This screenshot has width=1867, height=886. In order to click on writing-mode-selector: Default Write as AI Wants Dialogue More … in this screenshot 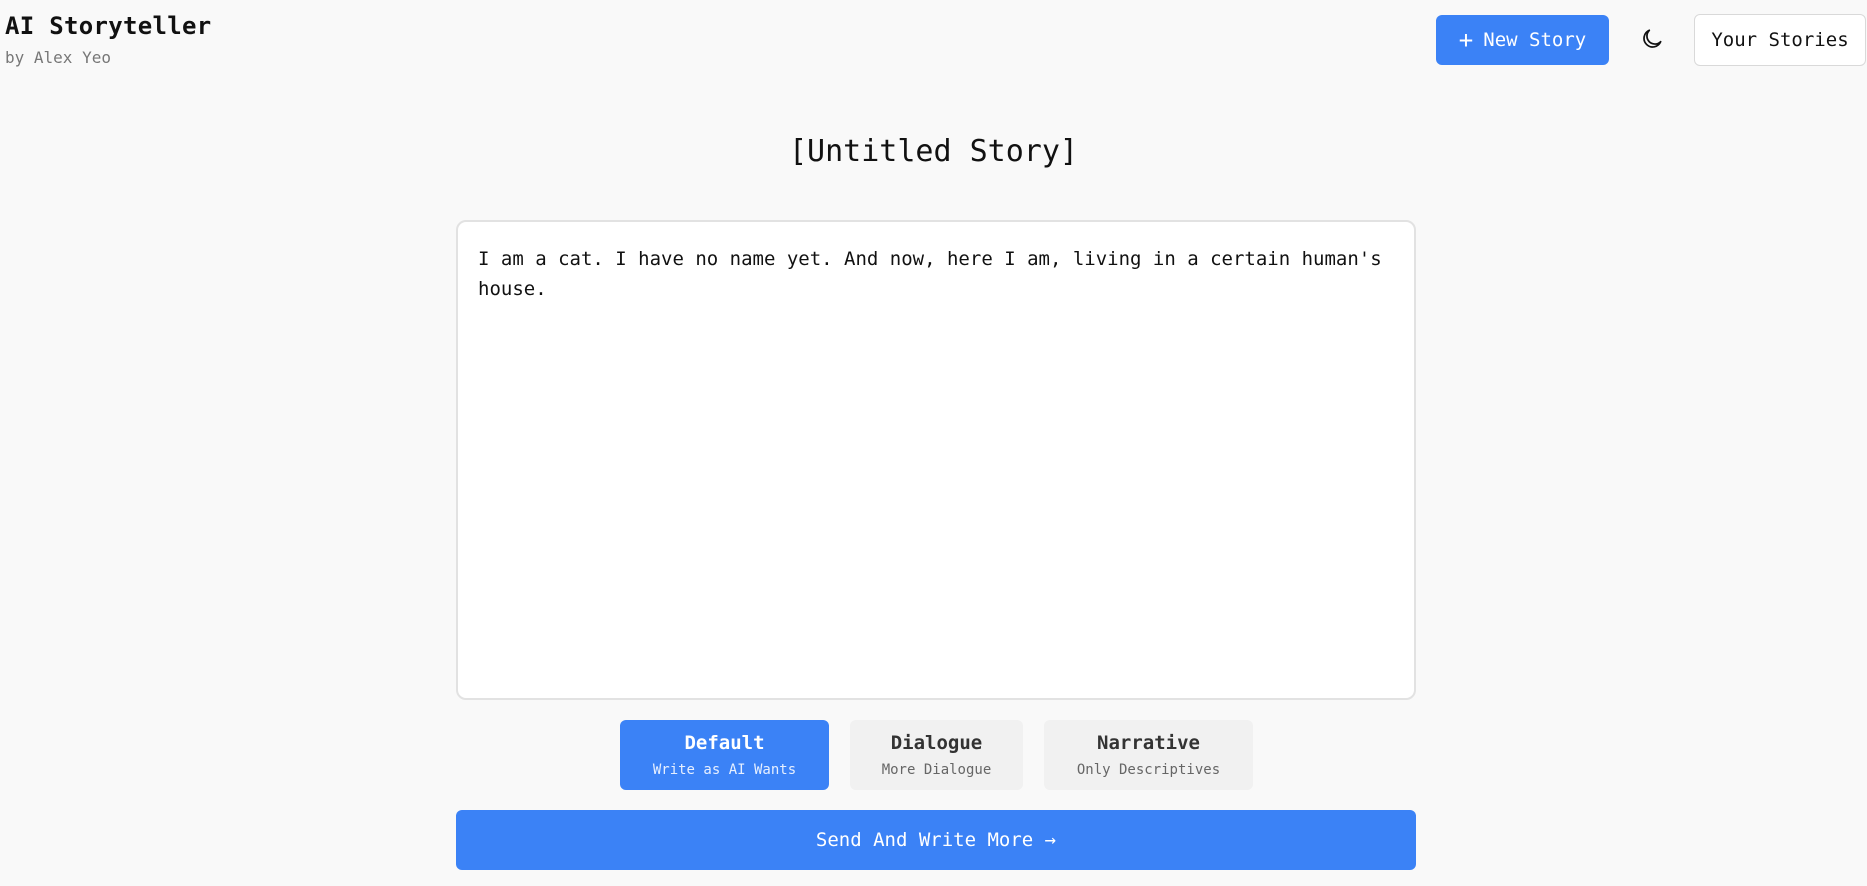, I will do `click(936, 755)`.